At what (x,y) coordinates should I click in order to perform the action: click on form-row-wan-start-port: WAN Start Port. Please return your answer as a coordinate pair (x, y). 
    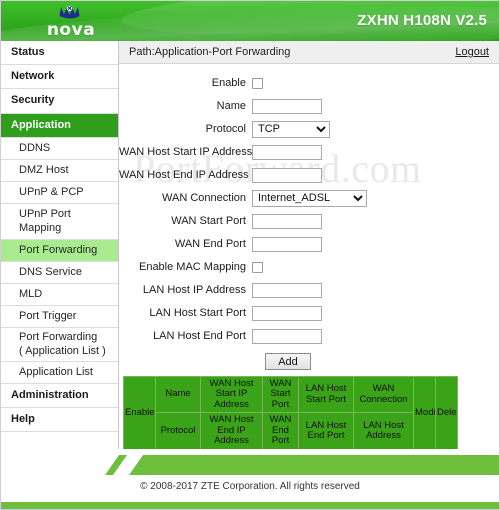
    Looking at the image, I should click on (309, 221).